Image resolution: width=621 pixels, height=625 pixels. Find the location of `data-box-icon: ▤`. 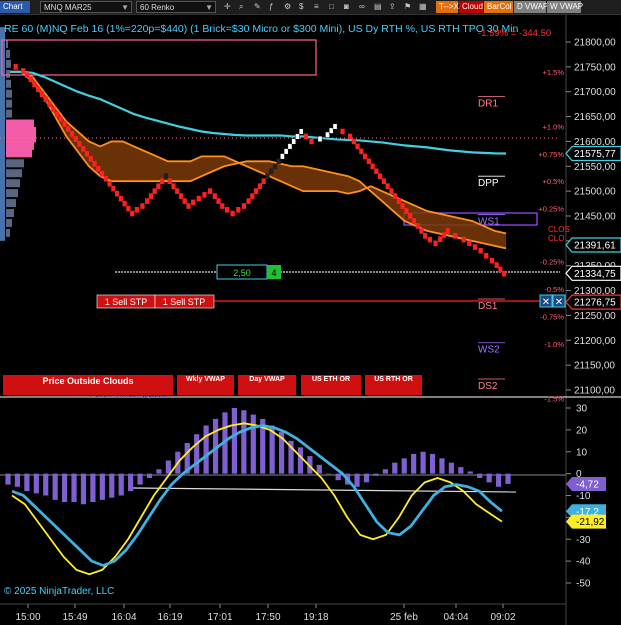

data-box-icon: ▤ is located at coordinates (377, 7).